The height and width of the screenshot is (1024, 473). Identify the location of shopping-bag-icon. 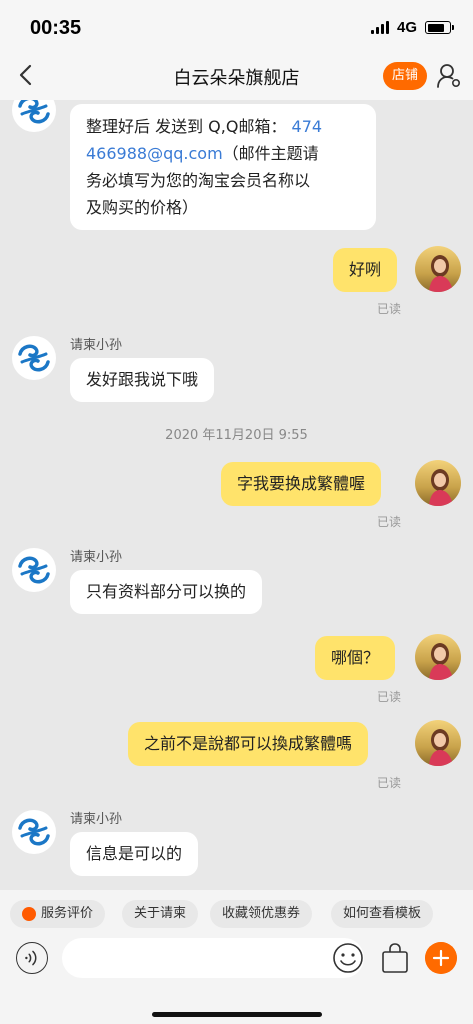
(395, 958).